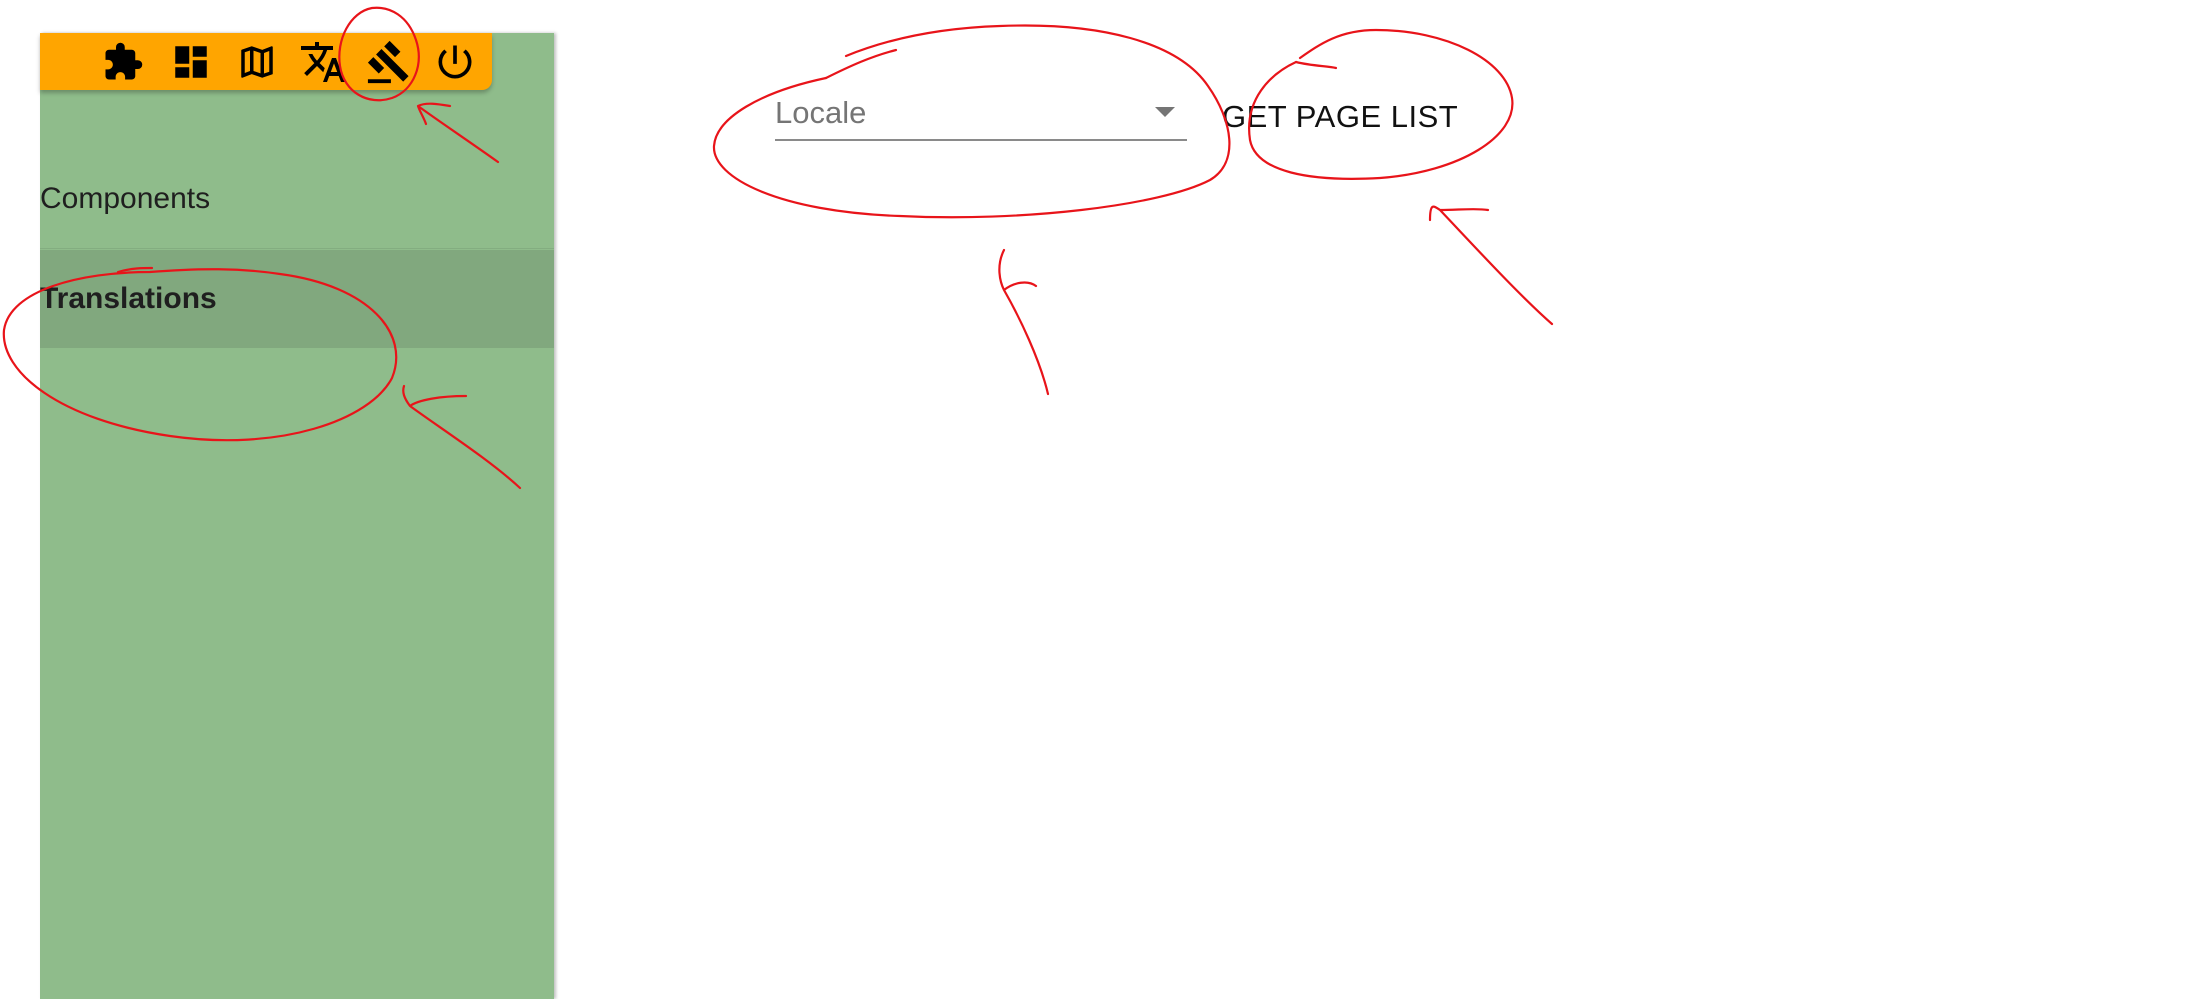 The height and width of the screenshot is (999, 2205). Describe the element at coordinates (1024, 322) in the screenshot. I see `annotation-arrow-locale` at that location.